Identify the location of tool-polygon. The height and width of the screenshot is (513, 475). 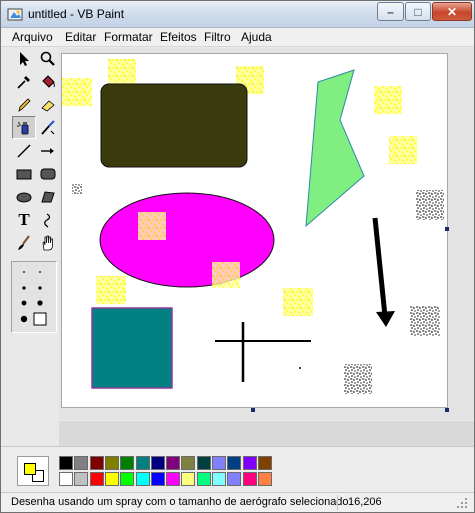
(48, 196).